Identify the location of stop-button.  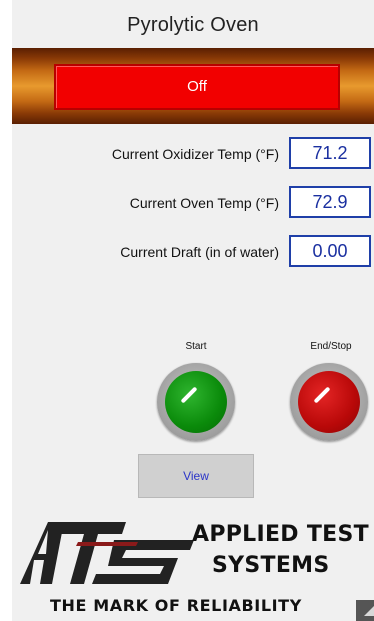
(329, 402).